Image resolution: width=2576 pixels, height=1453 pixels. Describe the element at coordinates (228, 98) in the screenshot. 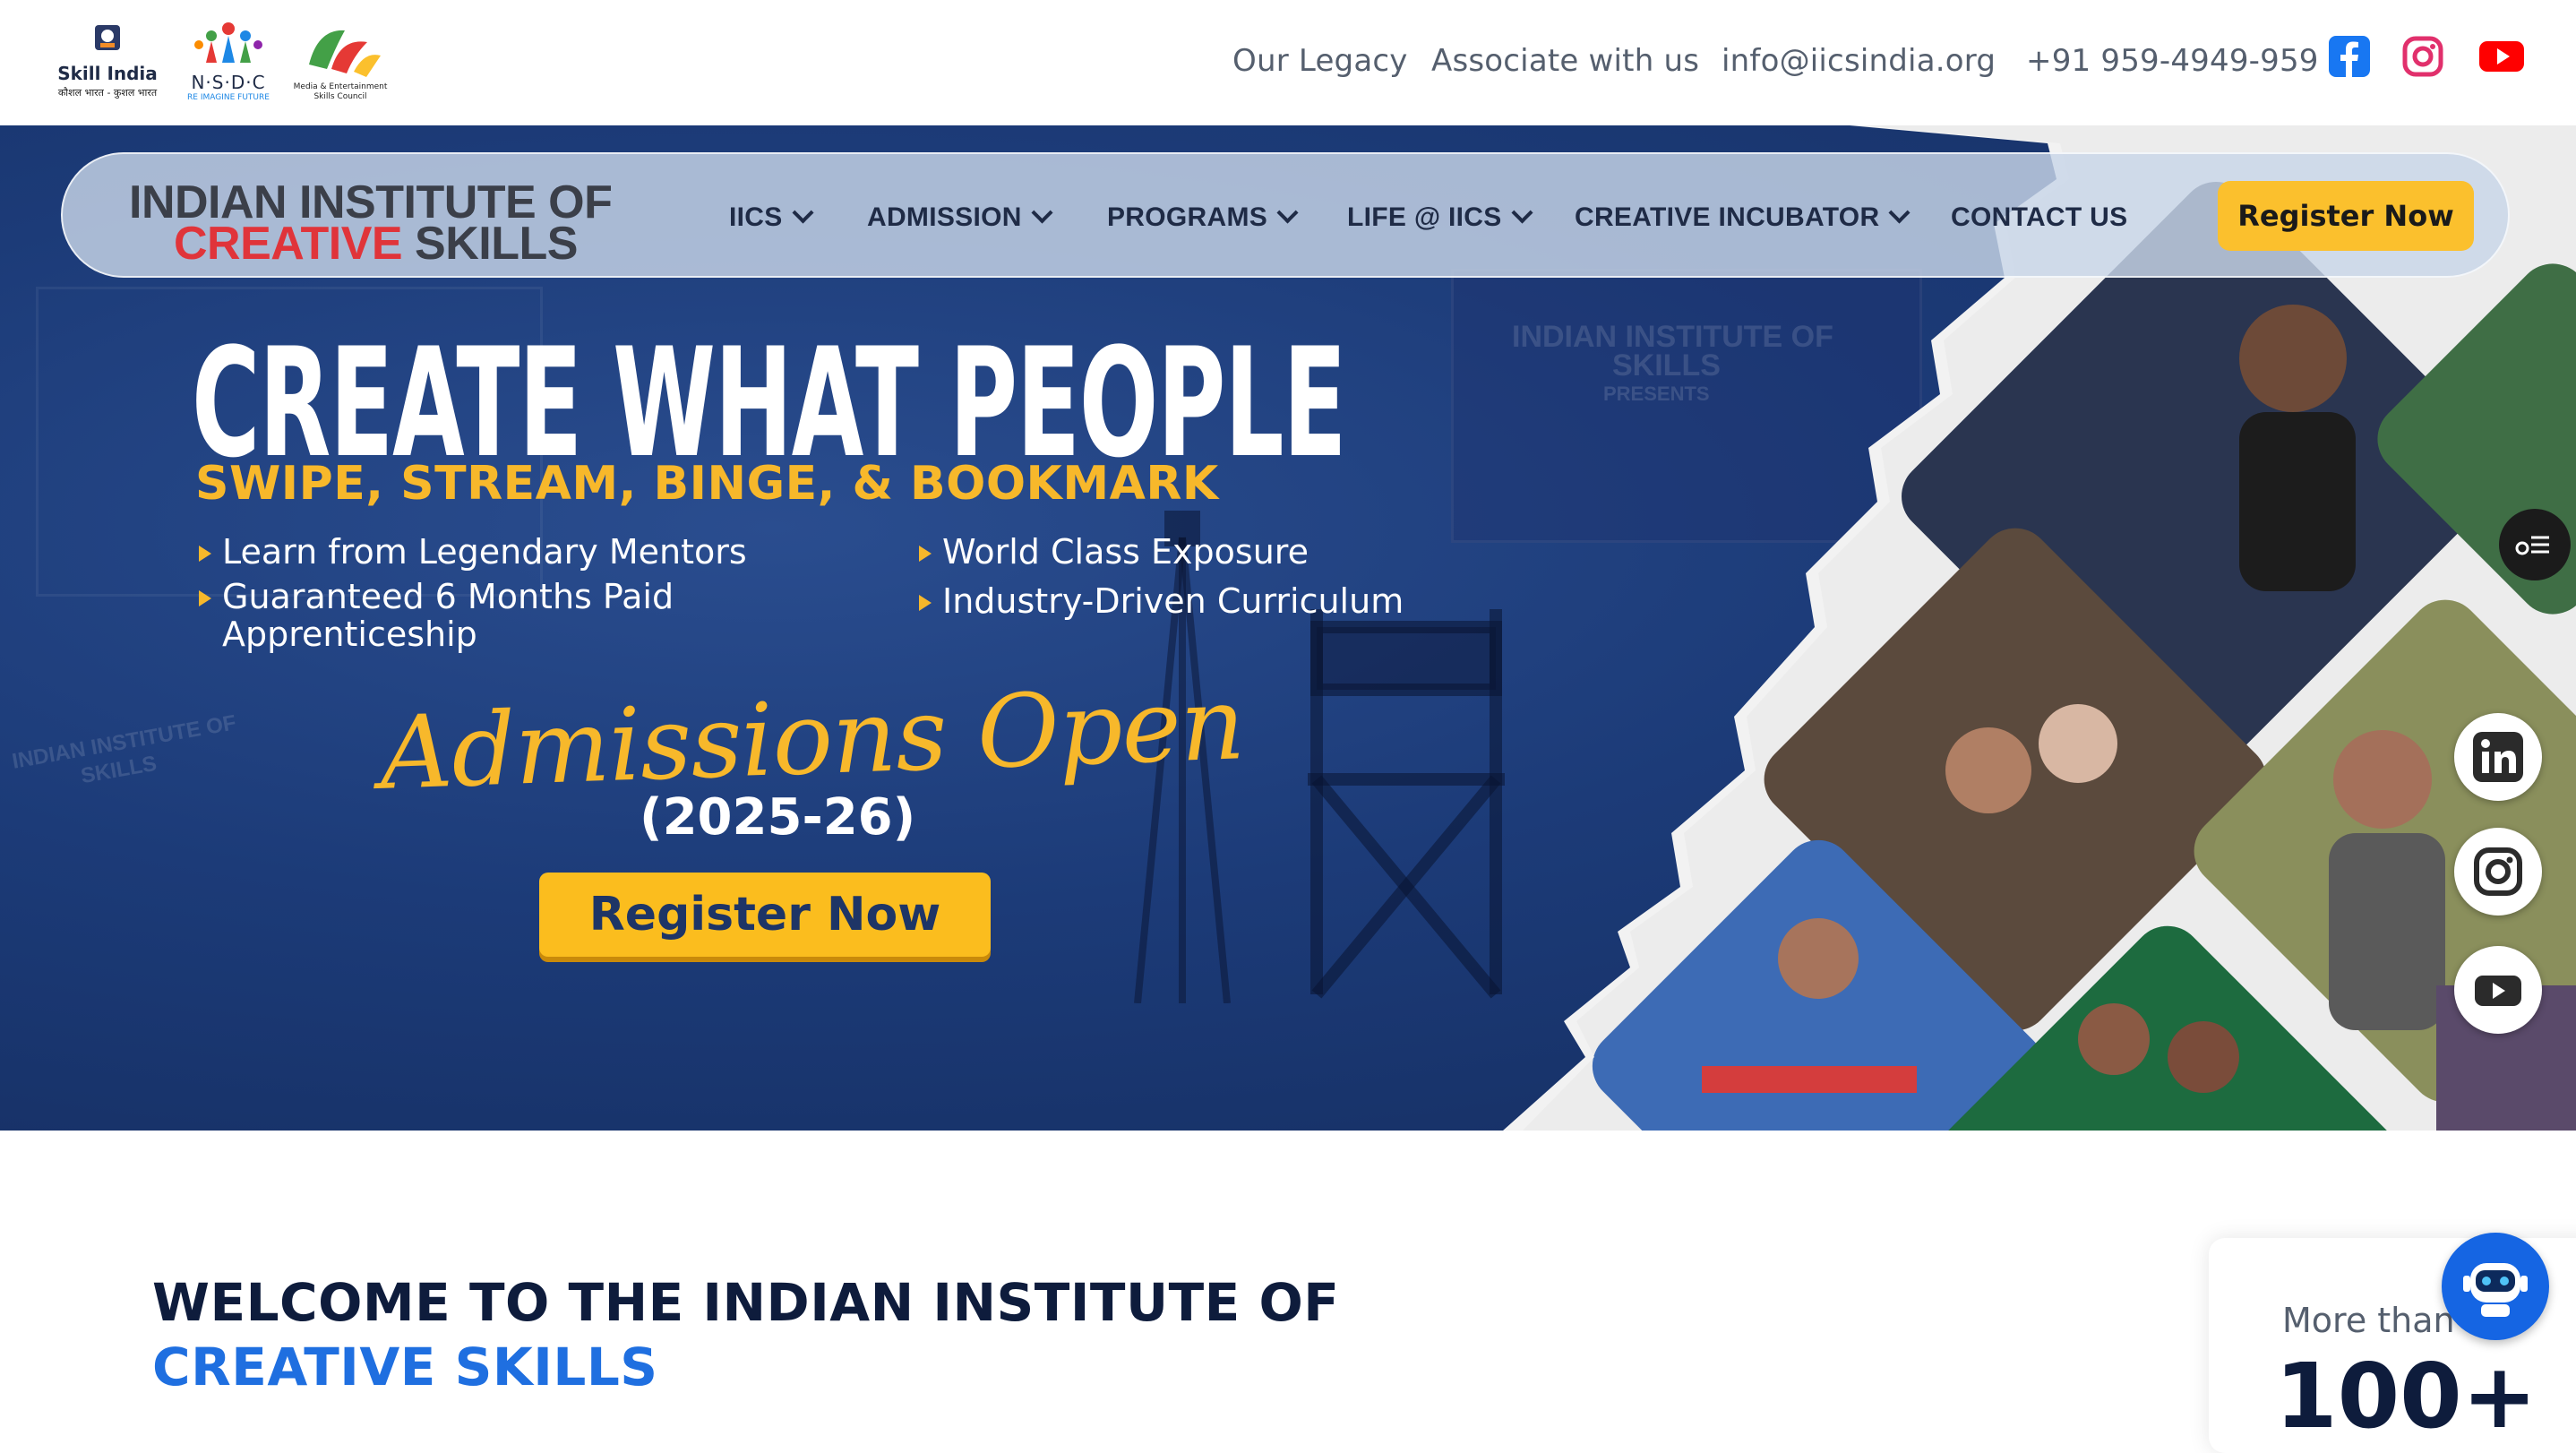

I see `nsdc-tagline: RE IMAGINE FUTURE` at that location.